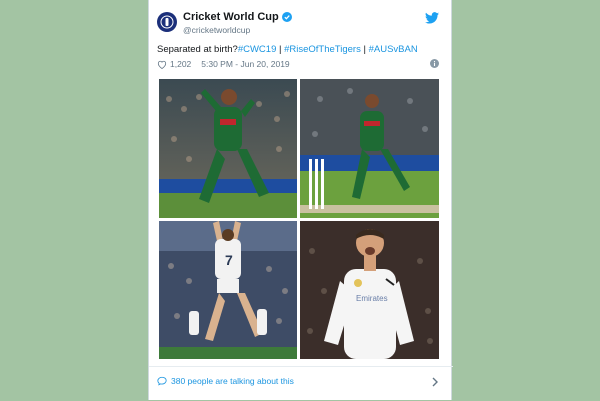  What do you see at coordinates (432, 18) in the screenshot?
I see `twitter-bird-icon` at bounding box center [432, 18].